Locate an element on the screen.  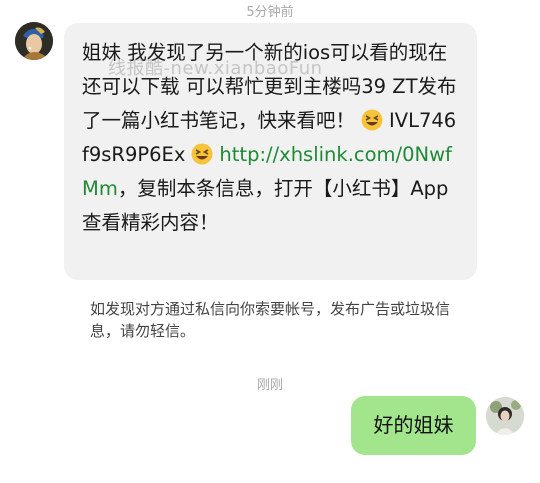
timestamp-5min: 5分钟前 is located at coordinates (270, 12).